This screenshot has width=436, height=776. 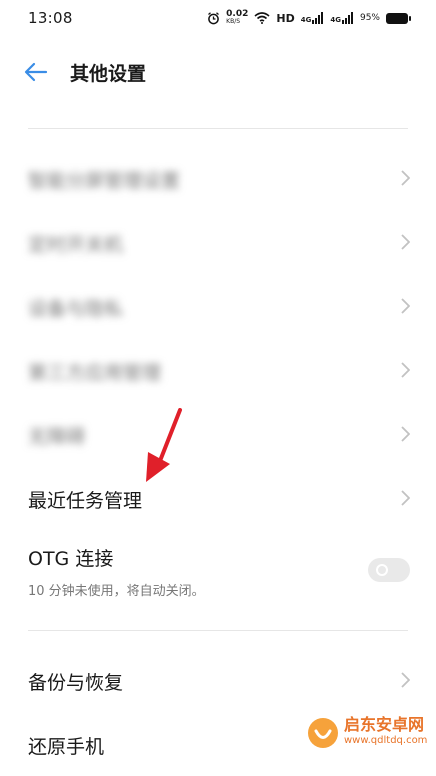 I want to click on header: 其他设置, so click(x=218, y=72).